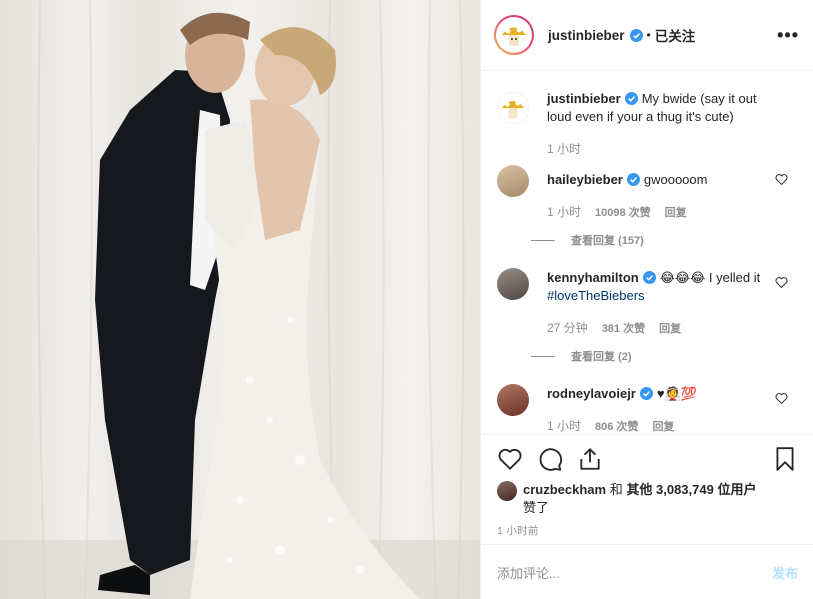 Image resolution: width=813 pixels, height=599 pixels. Describe the element at coordinates (676, 393) in the screenshot. I see `comment-text: ♥👰💯` at that location.